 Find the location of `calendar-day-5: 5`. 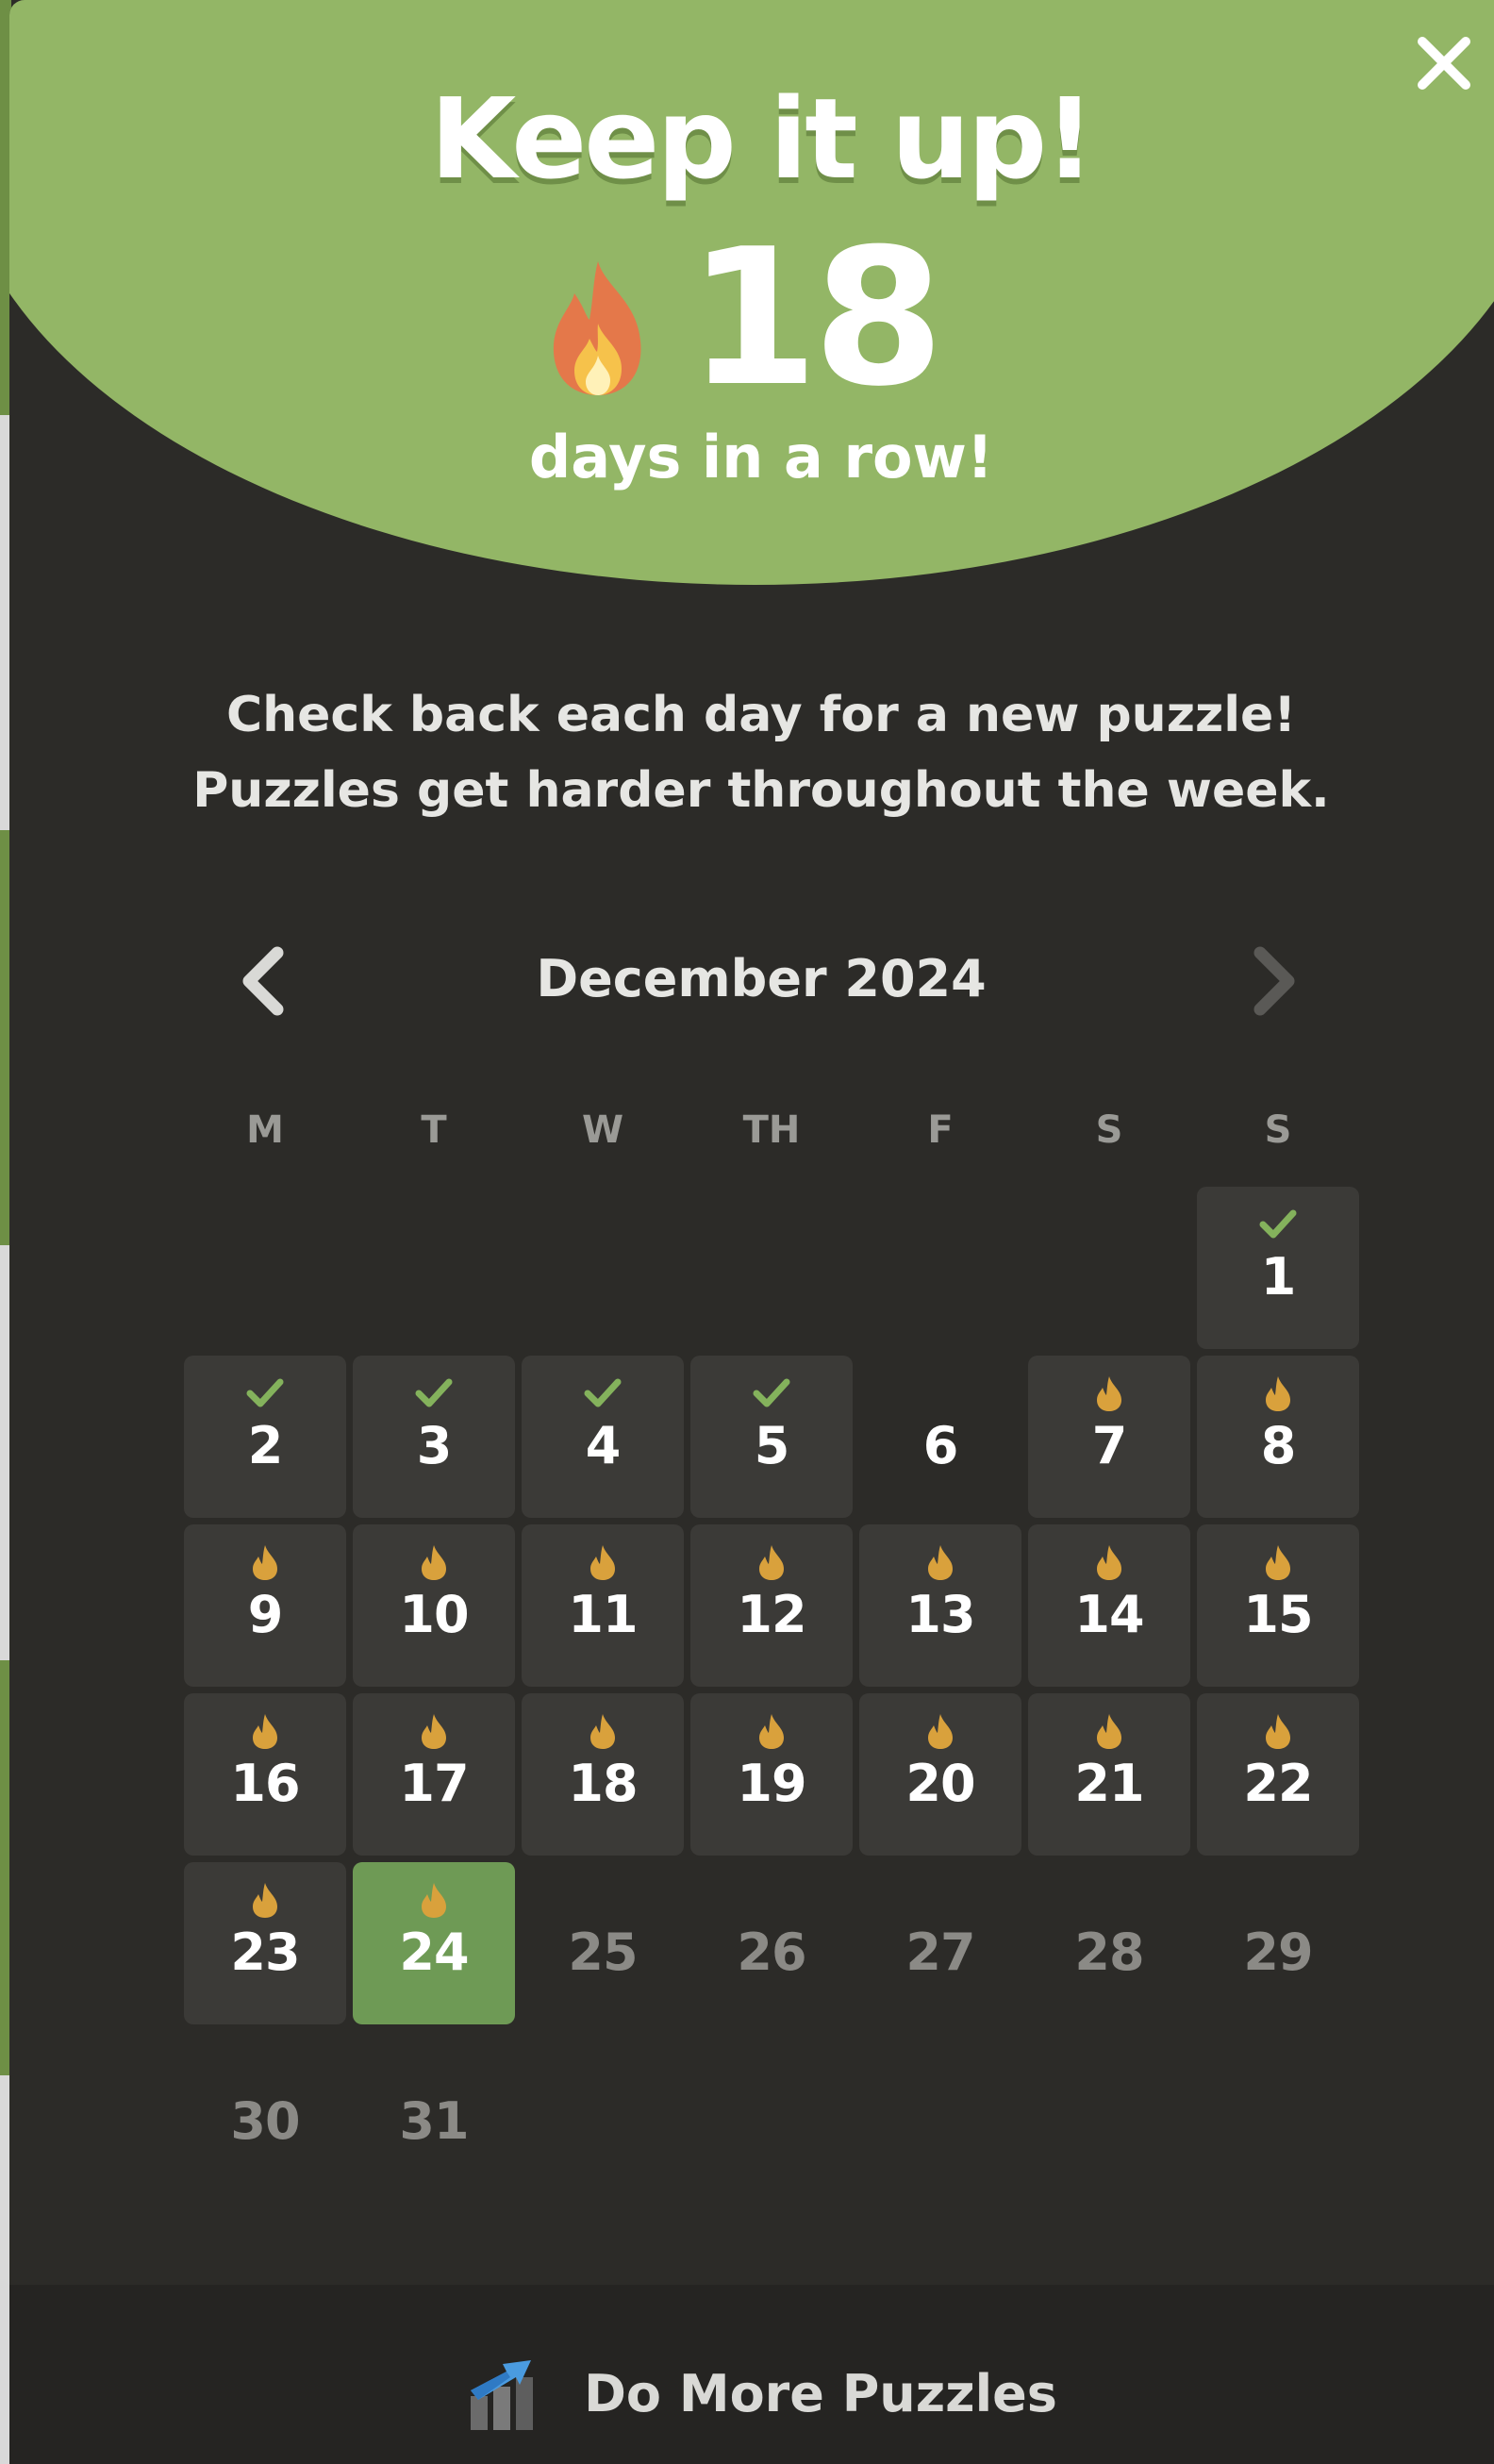

calendar-day-5: 5 is located at coordinates (772, 1437).